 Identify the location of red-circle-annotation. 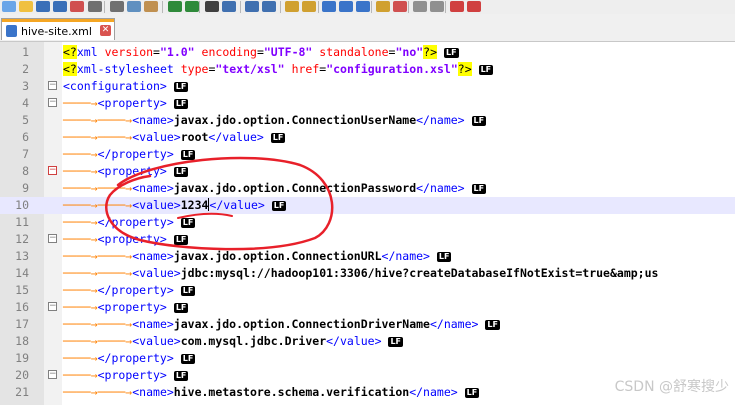
(219, 203).